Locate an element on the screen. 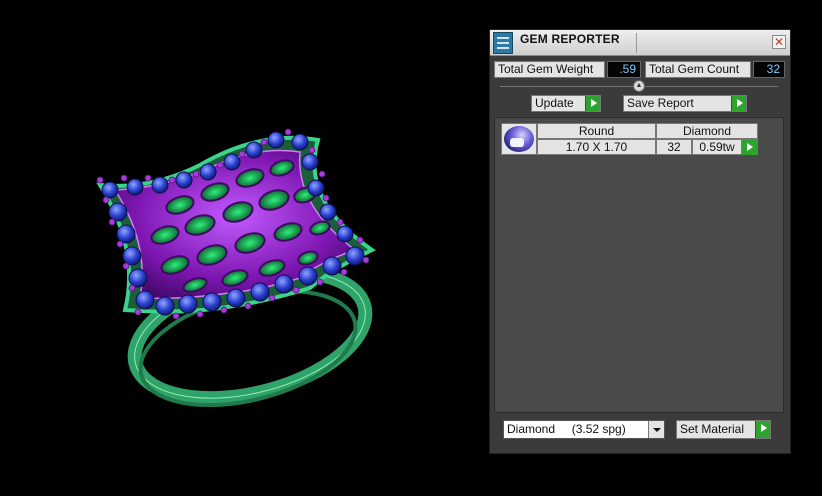  material-select-value: Diamond (3.52 spg) is located at coordinates (566, 429).